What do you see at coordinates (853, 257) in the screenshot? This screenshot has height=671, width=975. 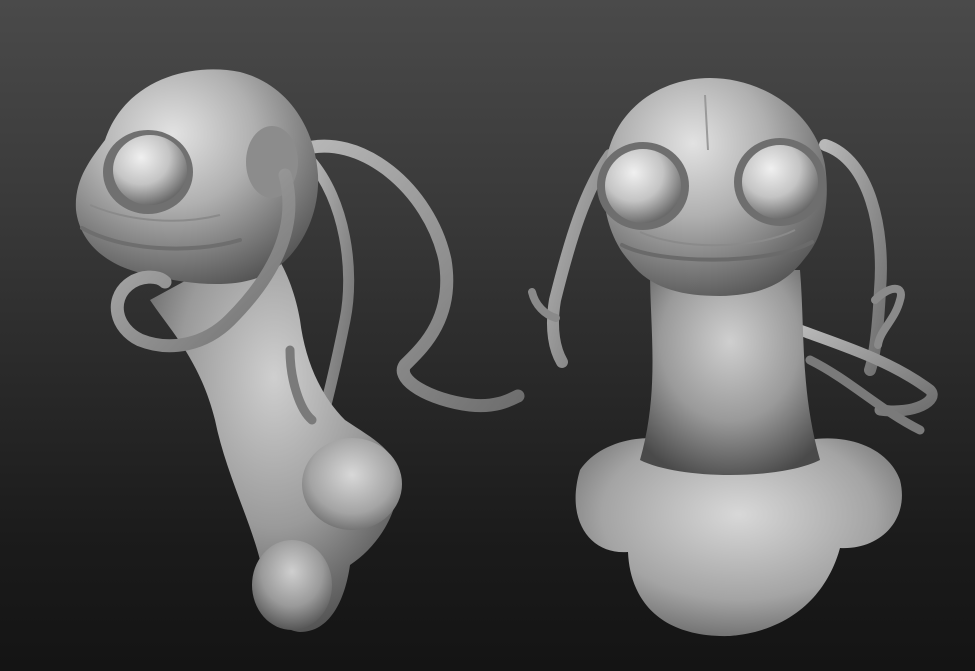 I see `tendril` at bounding box center [853, 257].